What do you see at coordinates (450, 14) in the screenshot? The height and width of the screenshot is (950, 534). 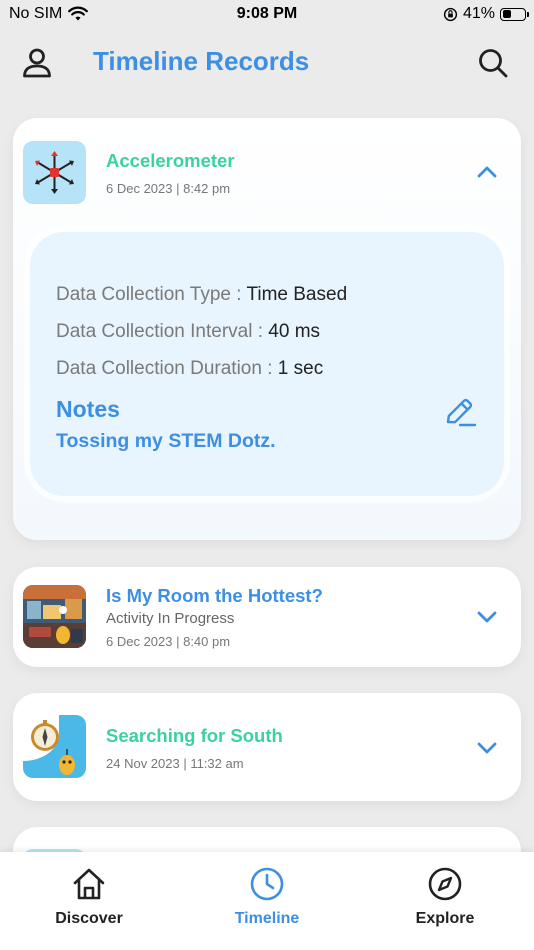 I see `orientation-lock-icon` at bounding box center [450, 14].